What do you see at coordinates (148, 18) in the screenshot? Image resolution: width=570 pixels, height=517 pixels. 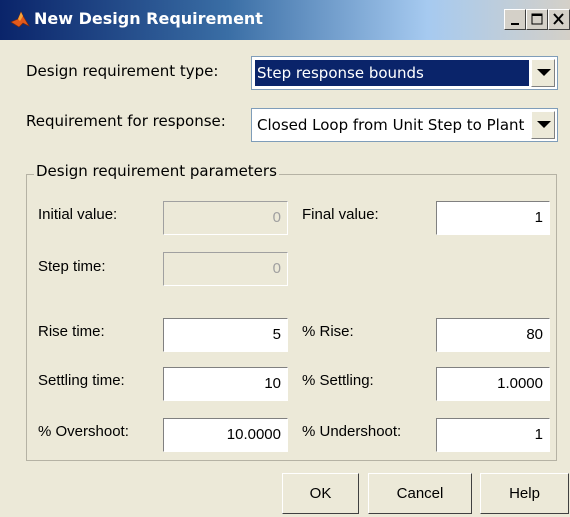 I see `window-title: New Design Requirement` at bounding box center [148, 18].